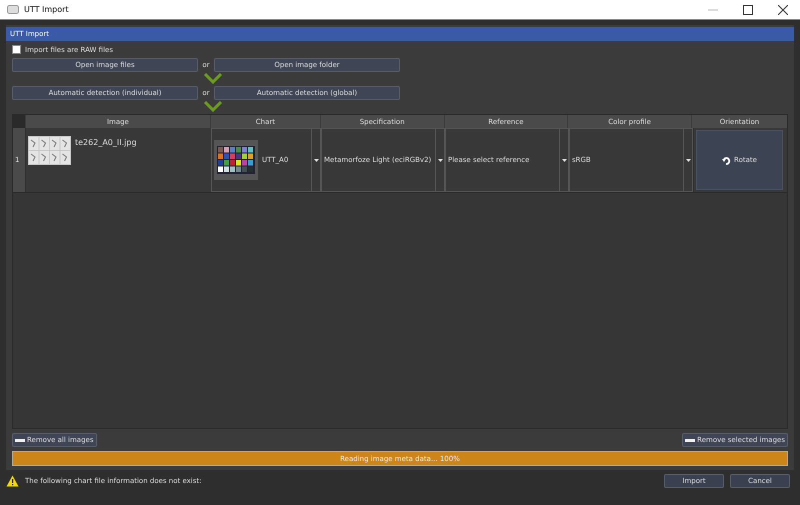 The height and width of the screenshot is (505, 800). I want to click on maximize-icon, so click(748, 9).